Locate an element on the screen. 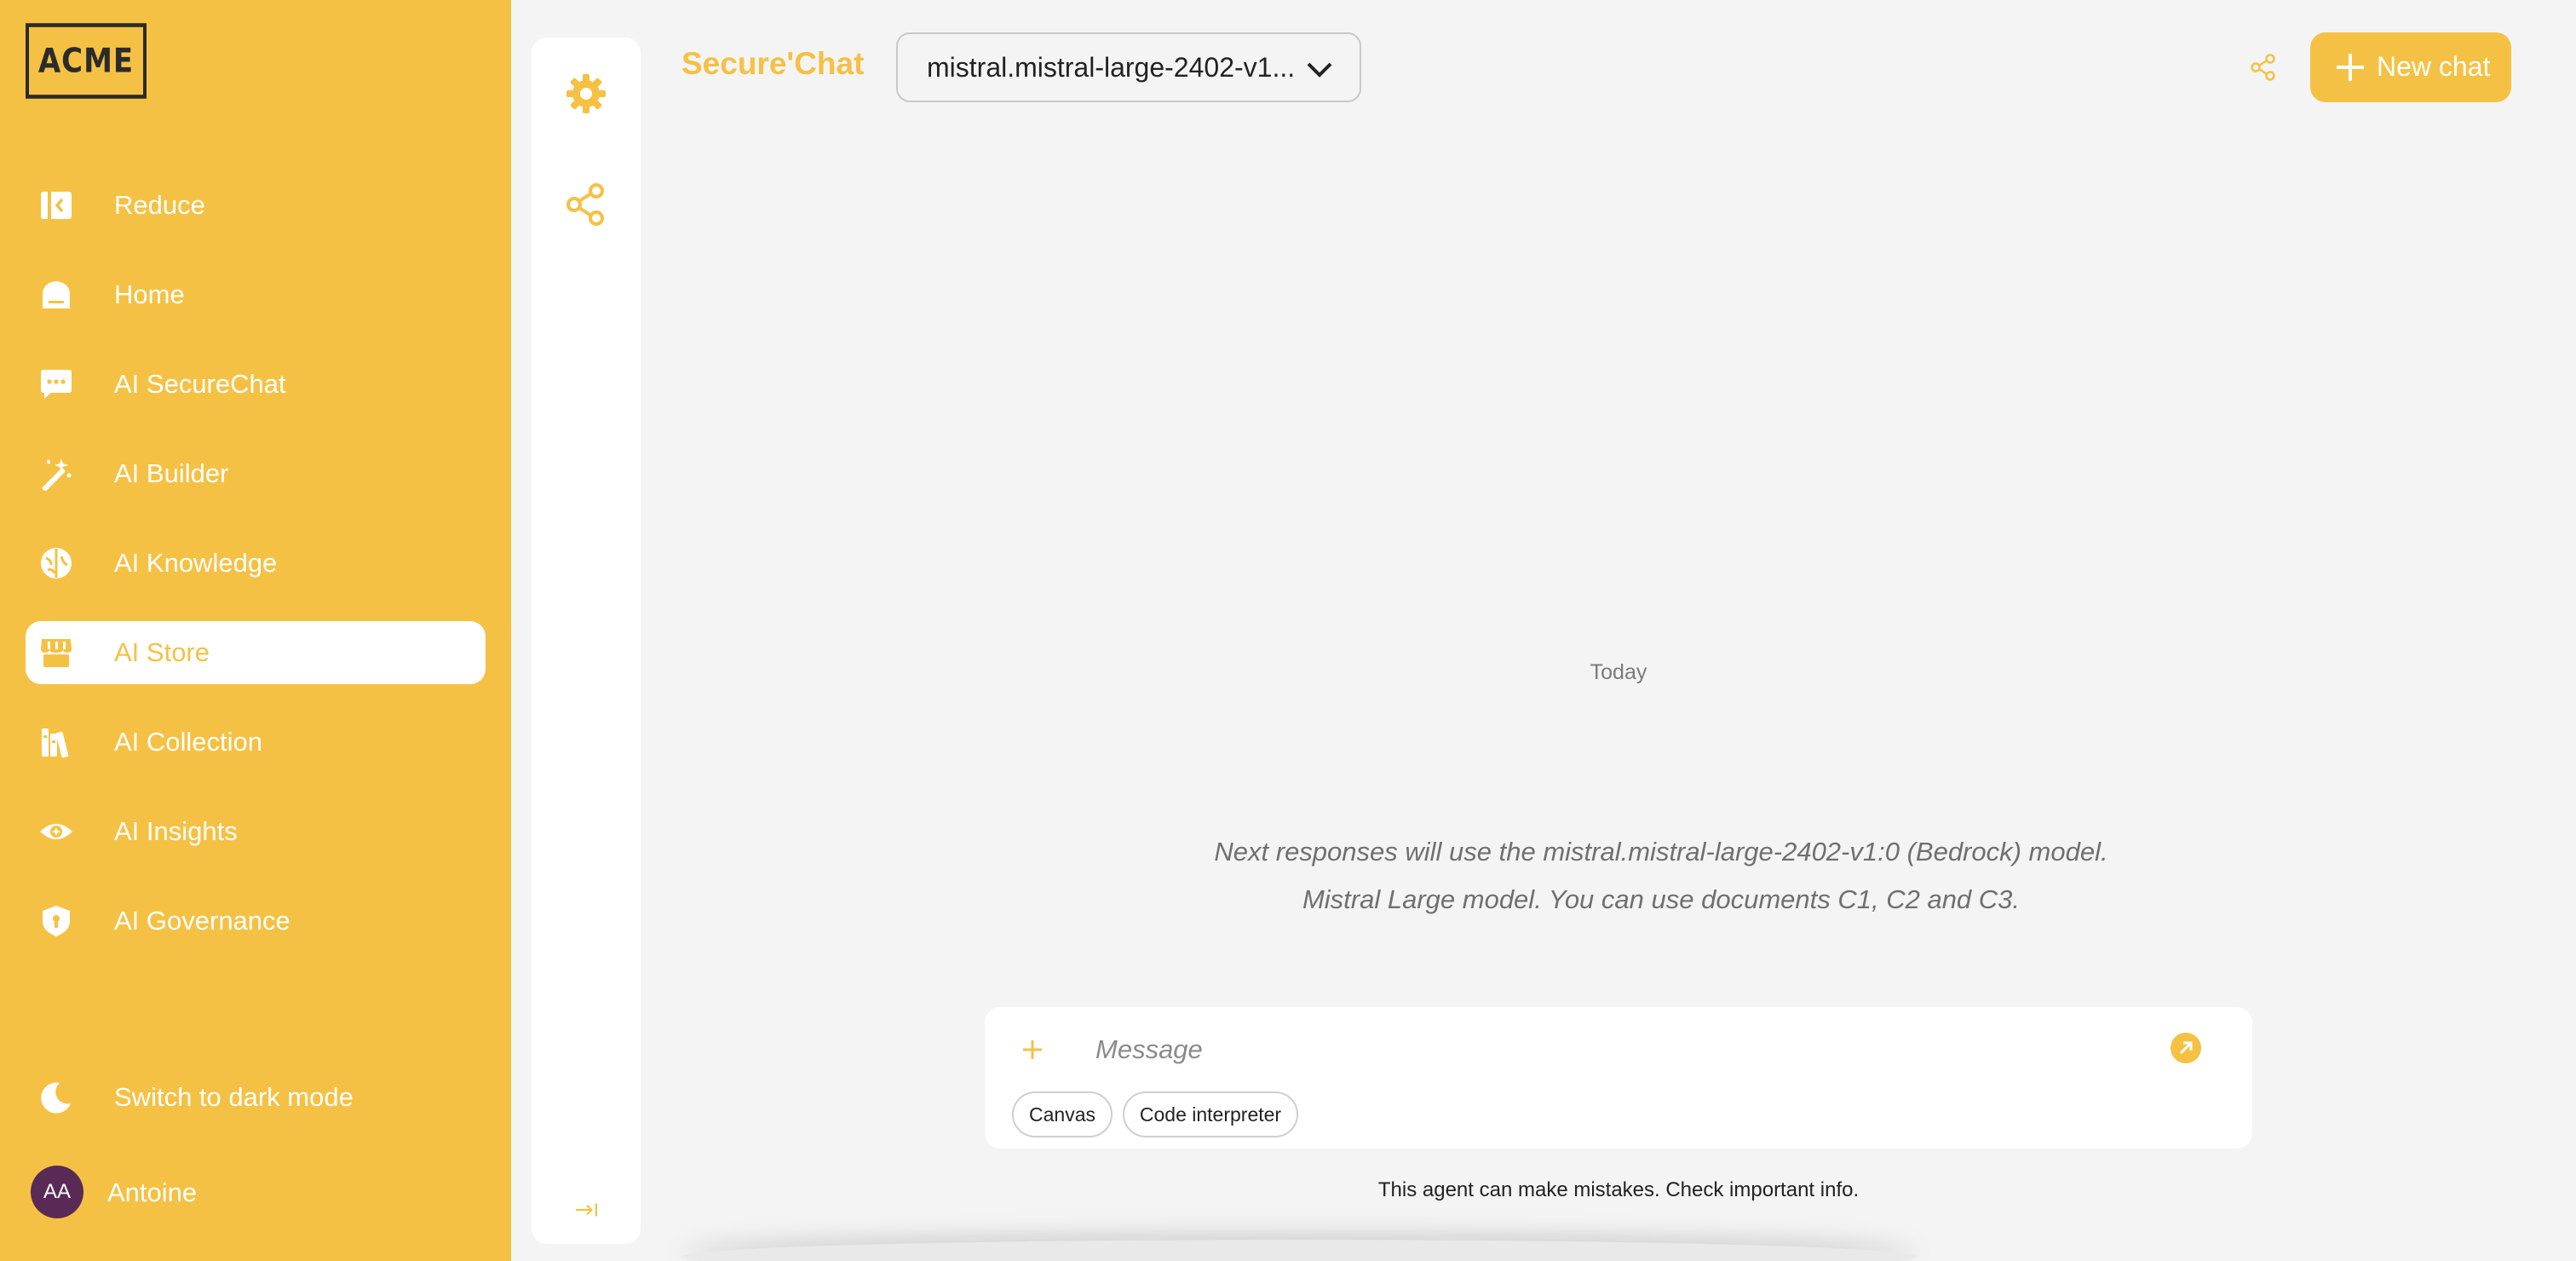  sidebar-item-label: AI Store is located at coordinates (162, 652).